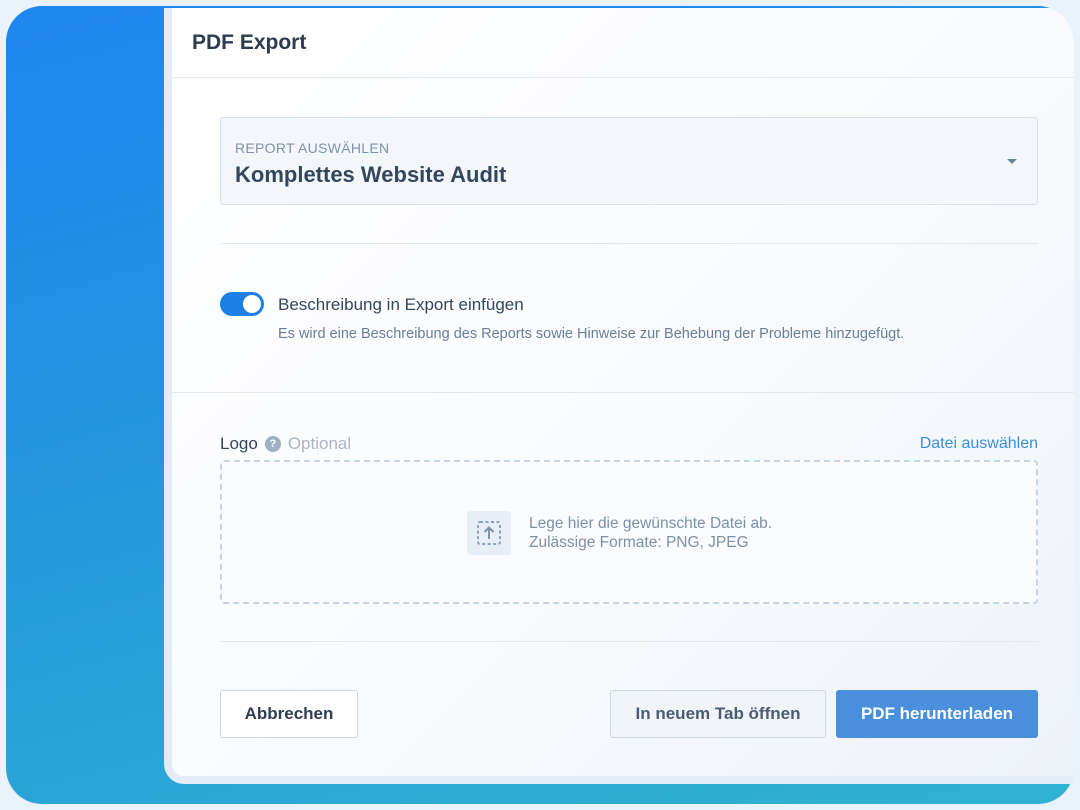  What do you see at coordinates (249, 42) in the screenshot?
I see `dialog-title: PDF Export` at bounding box center [249, 42].